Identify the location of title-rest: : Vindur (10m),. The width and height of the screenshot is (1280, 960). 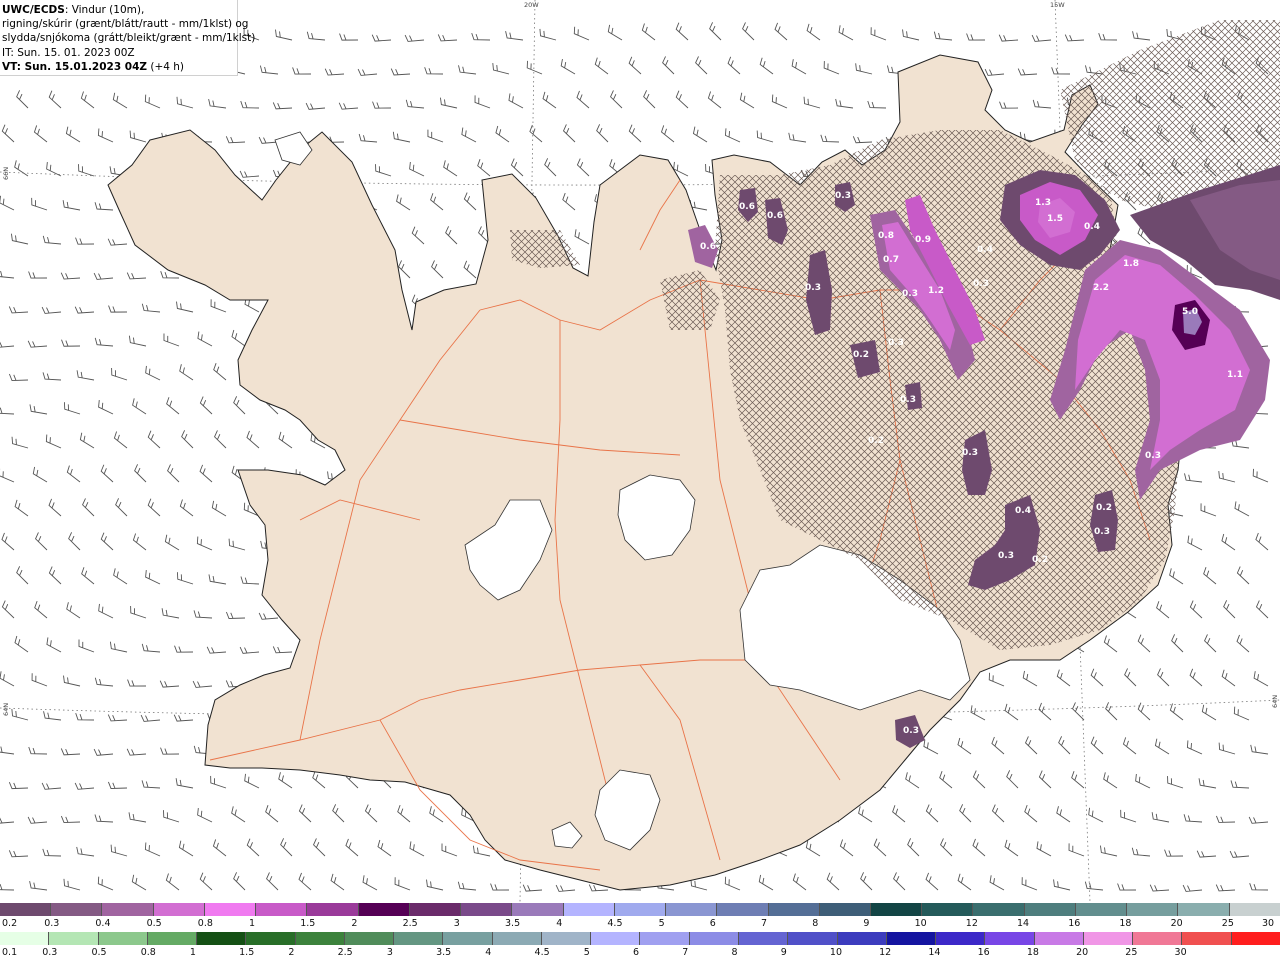
(104, 10).